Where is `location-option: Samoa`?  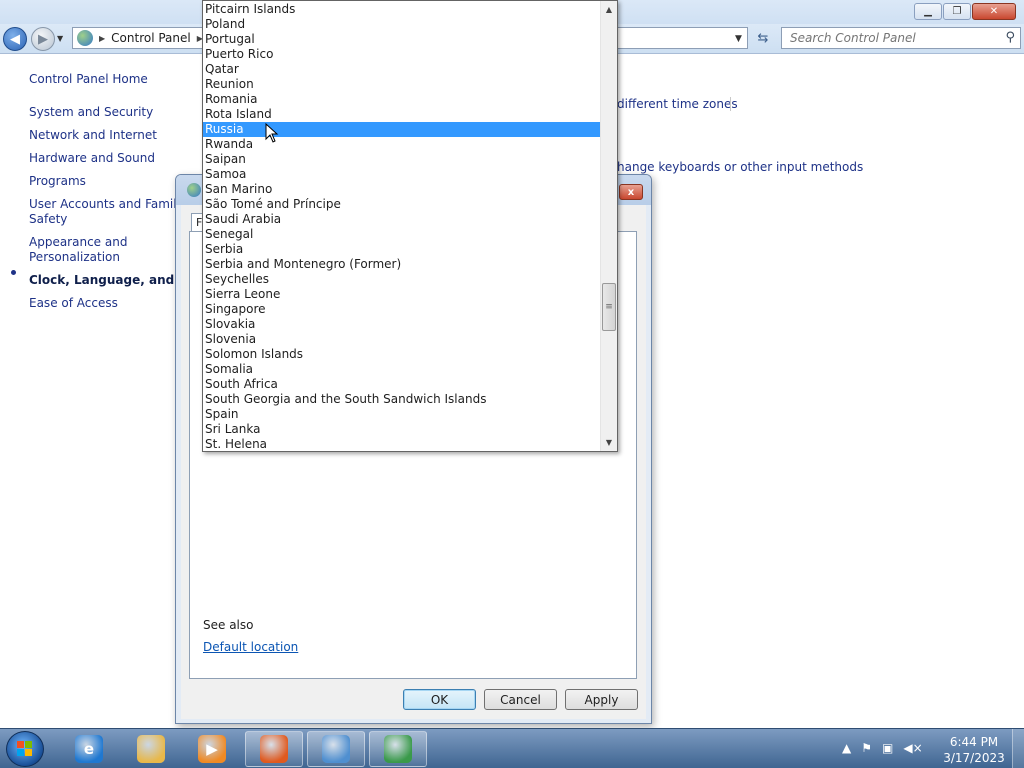 location-option: Samoa is located at coordinates (401, 174).